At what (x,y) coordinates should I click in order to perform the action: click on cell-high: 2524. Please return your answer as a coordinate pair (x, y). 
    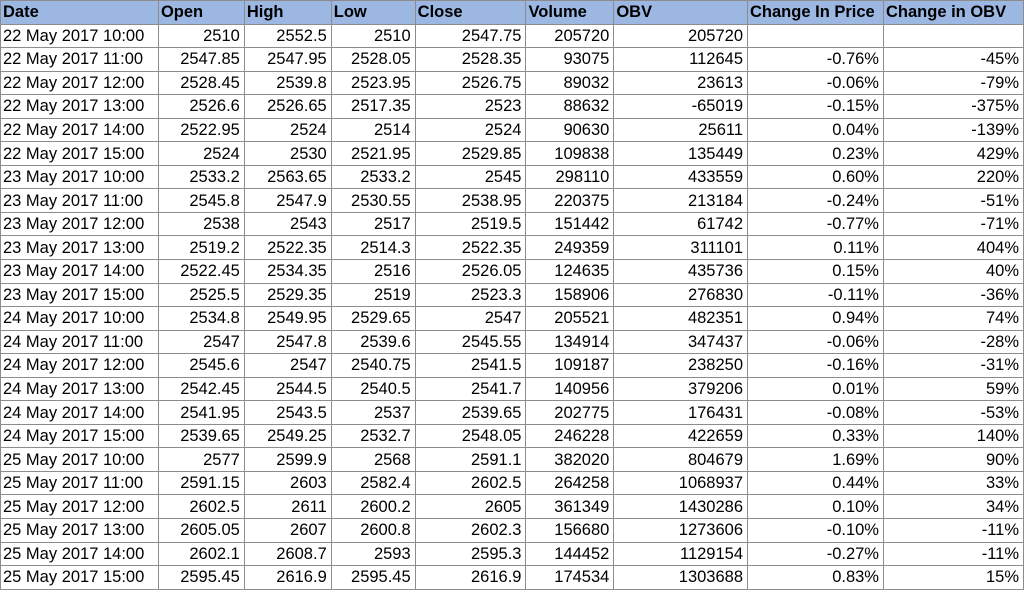
    Looking at the image, I should click on (287, 130).